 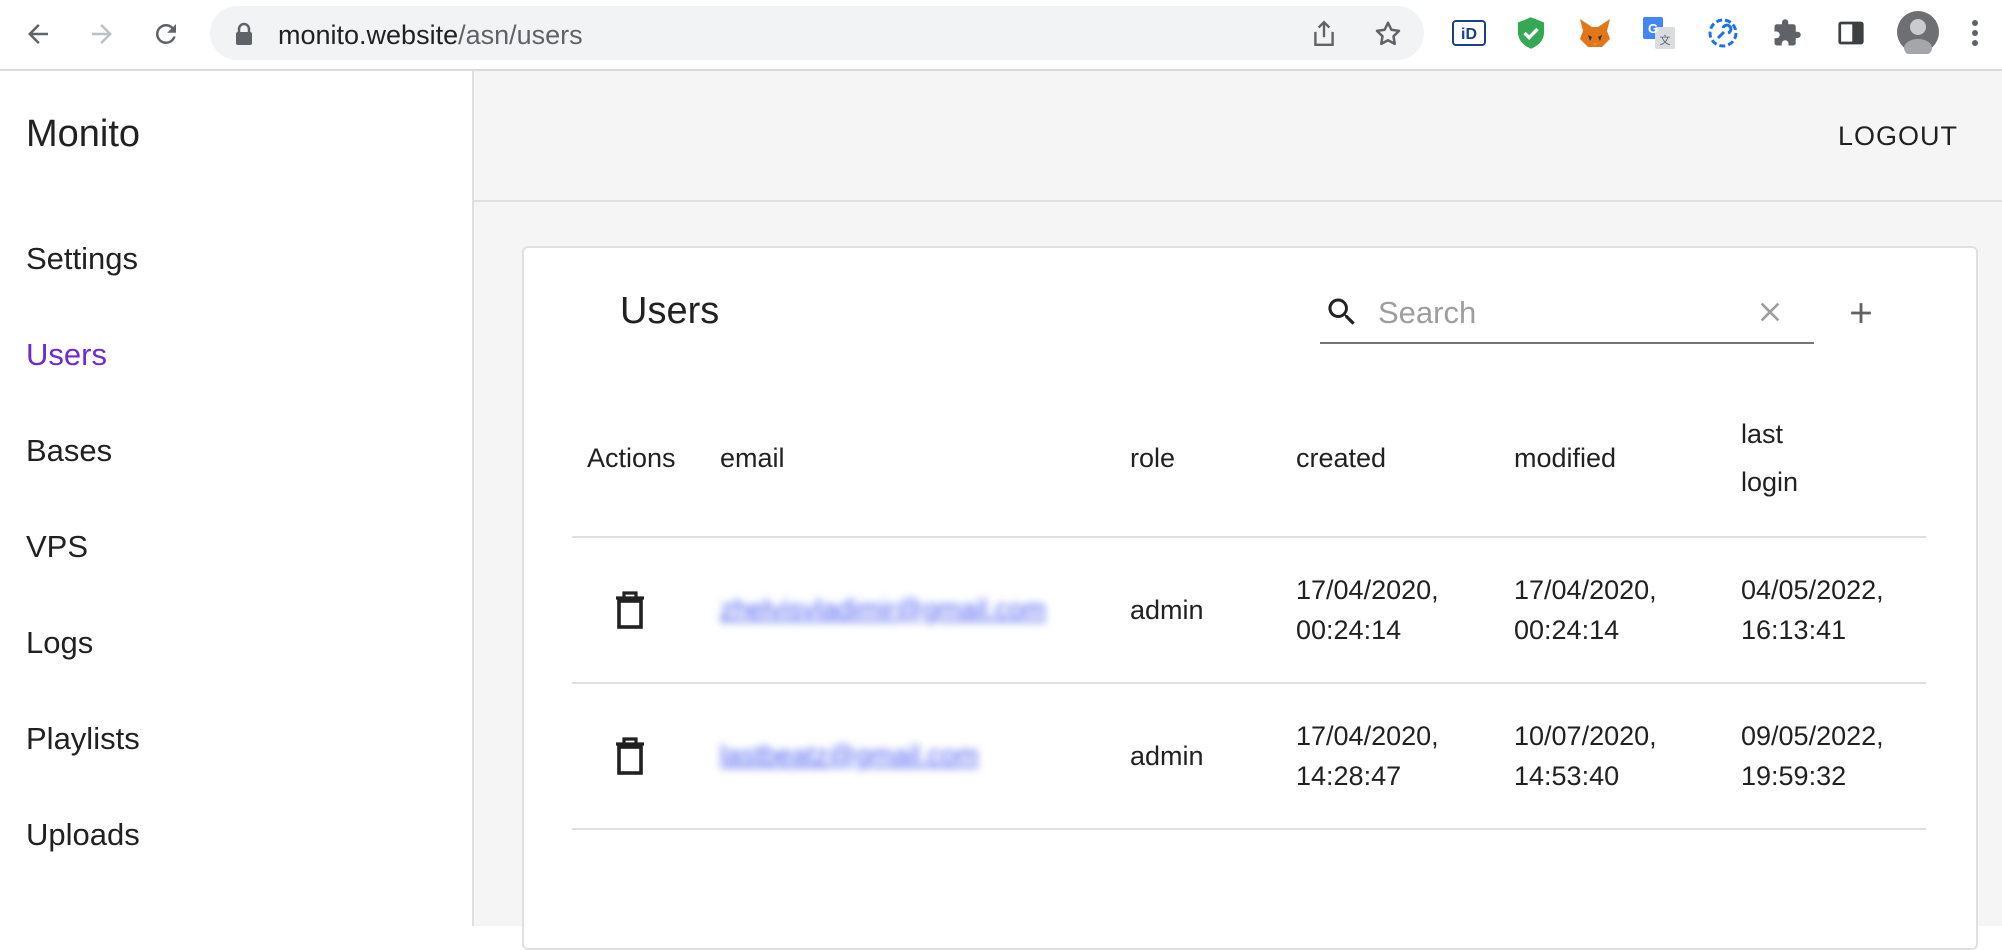 I want to click on browser-toolbar: monito.website/asn/users iD G文, so click(x=1001, y=35).